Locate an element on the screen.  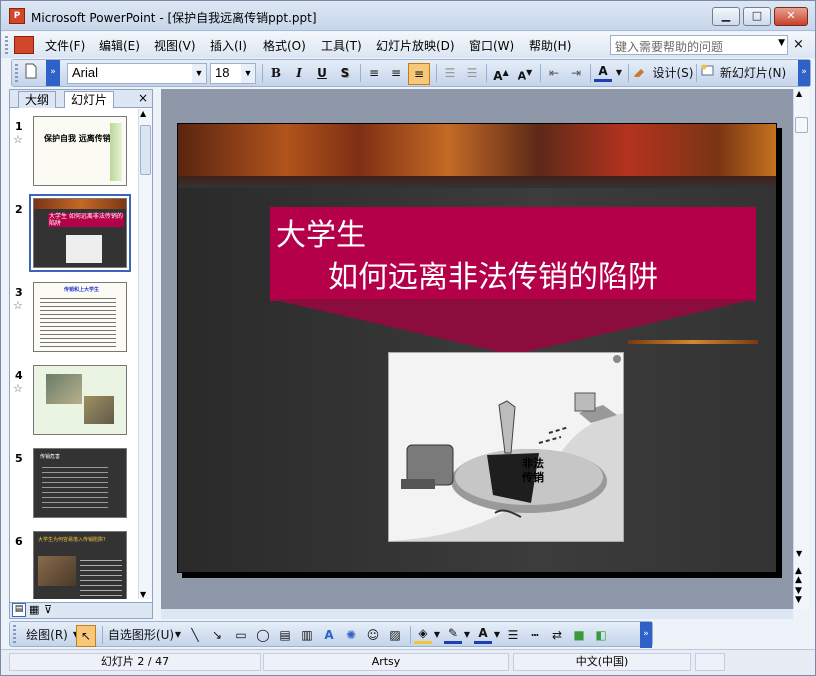
menu-edit: 编辑(E) is located at coordinates (119, 45).